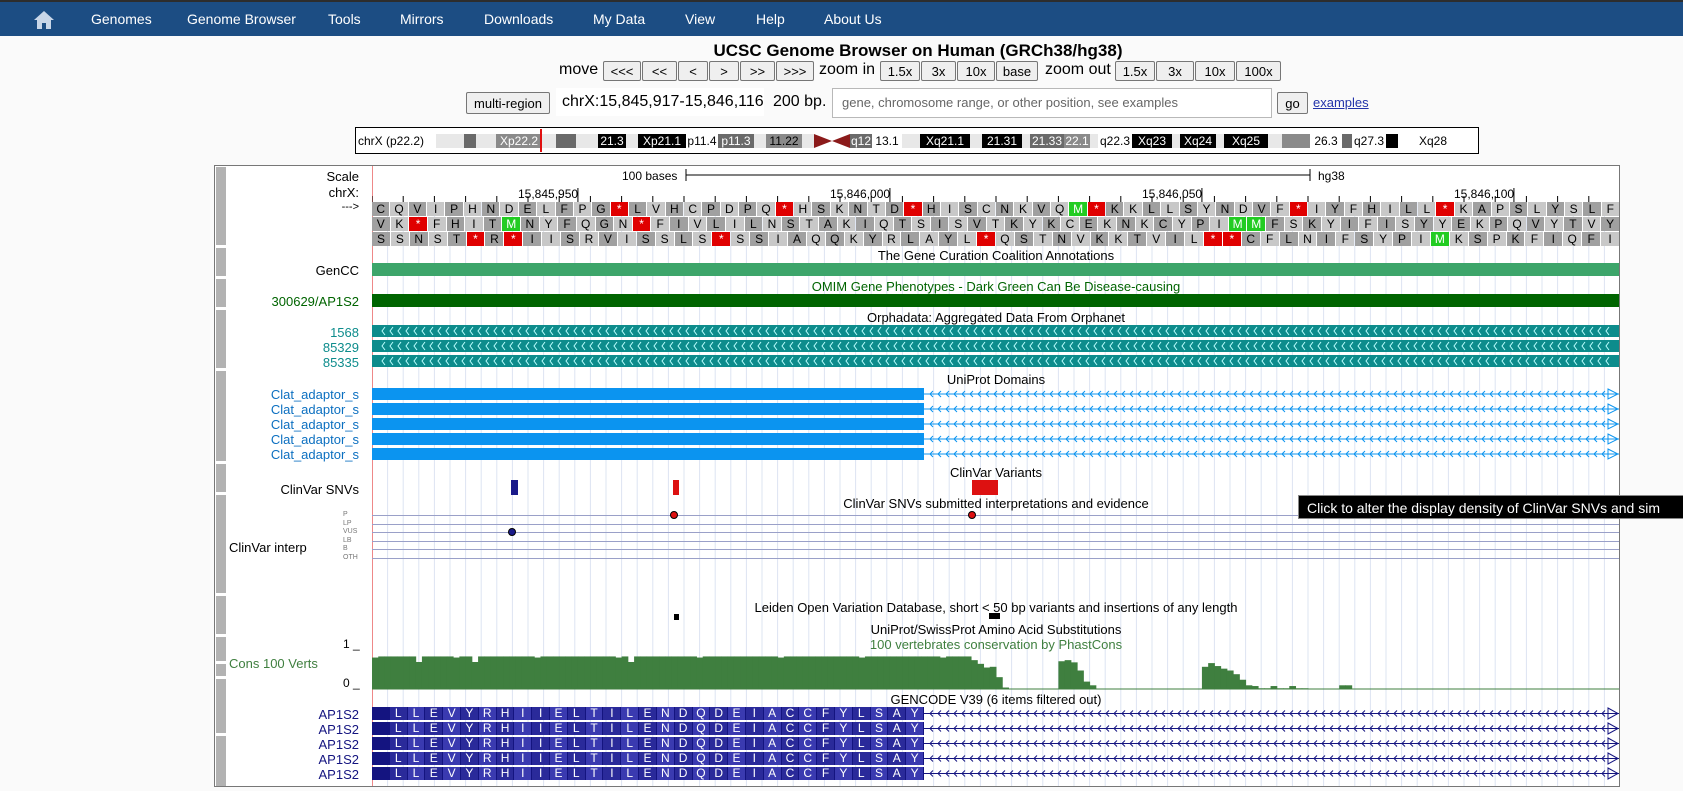 The height and width of the screenshot is (791, 1683). What do you see at coordinates (518, 19) in the screenshot?
I see `menu-downloads: Downloads` at bounding box center [518, 19].